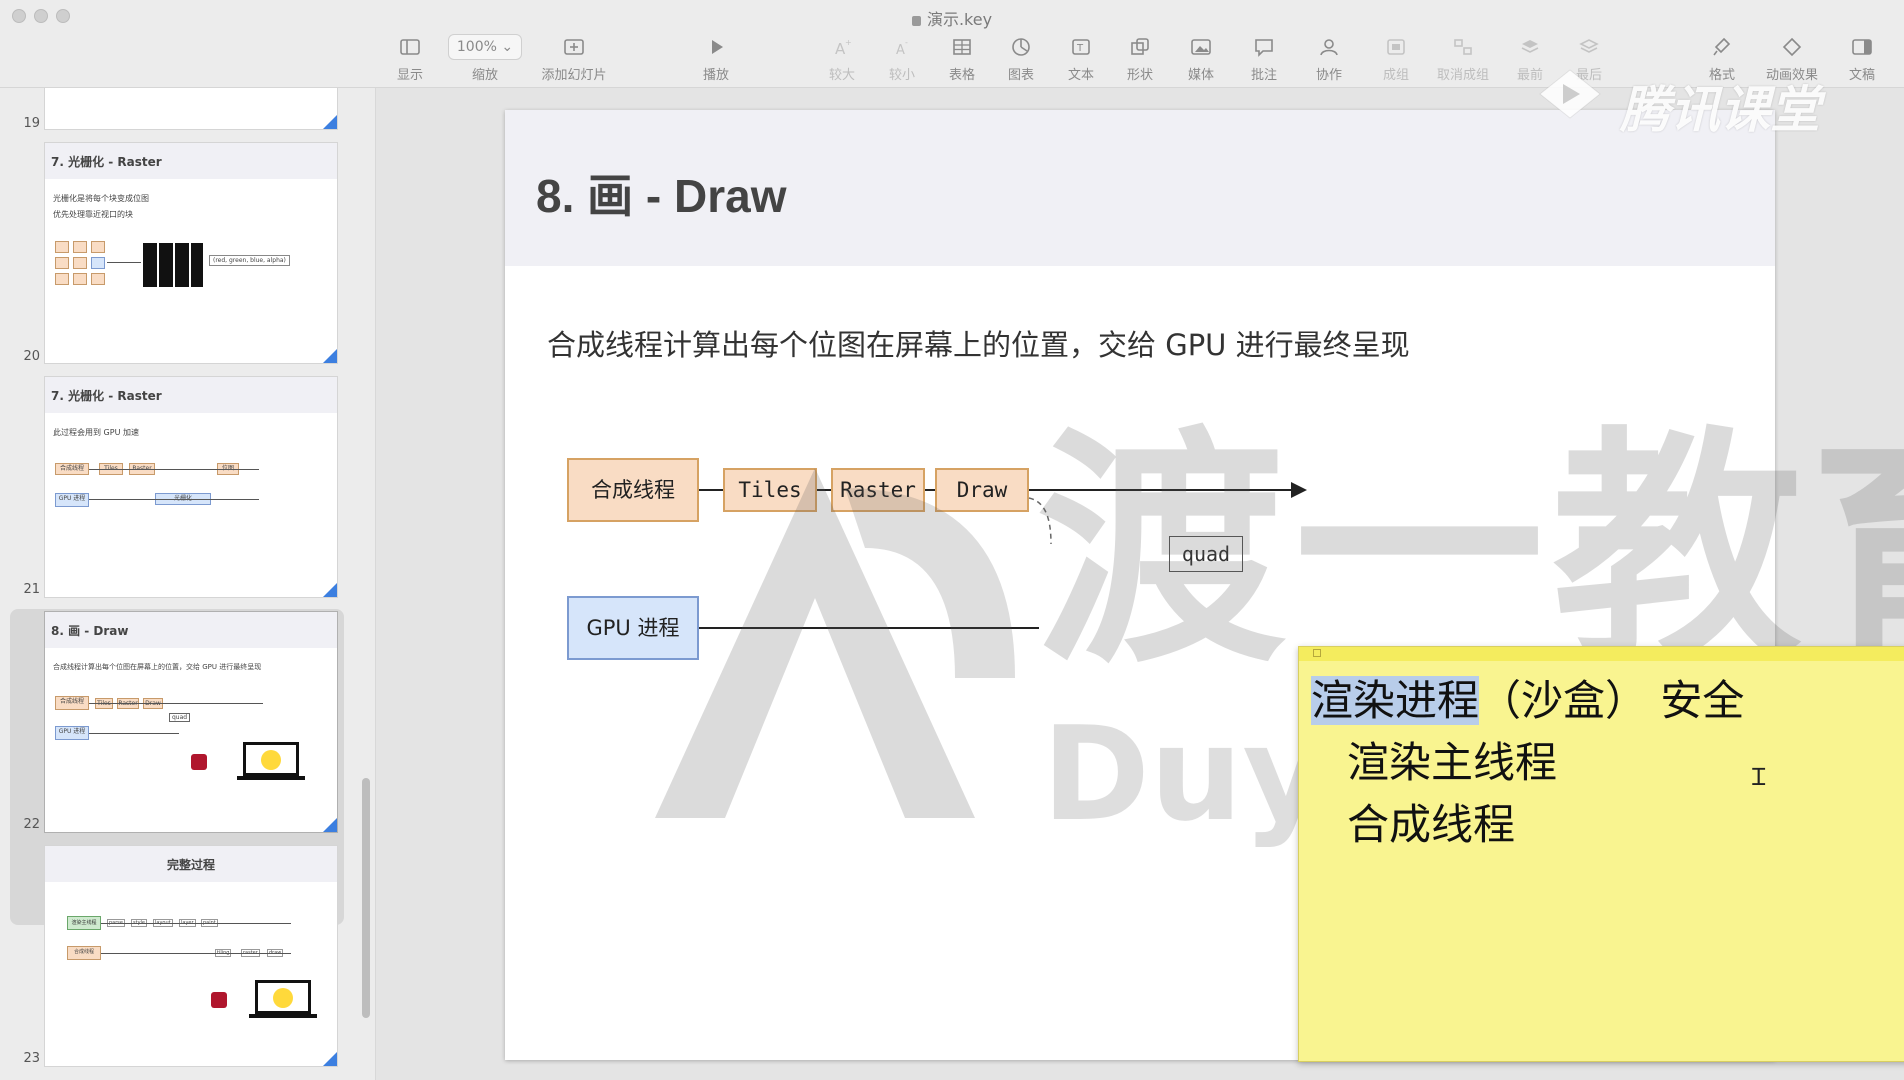 The height and width of the screenshot is (1080, 1904). I want to click on sidebar-scrollbar, so click(366, 898).